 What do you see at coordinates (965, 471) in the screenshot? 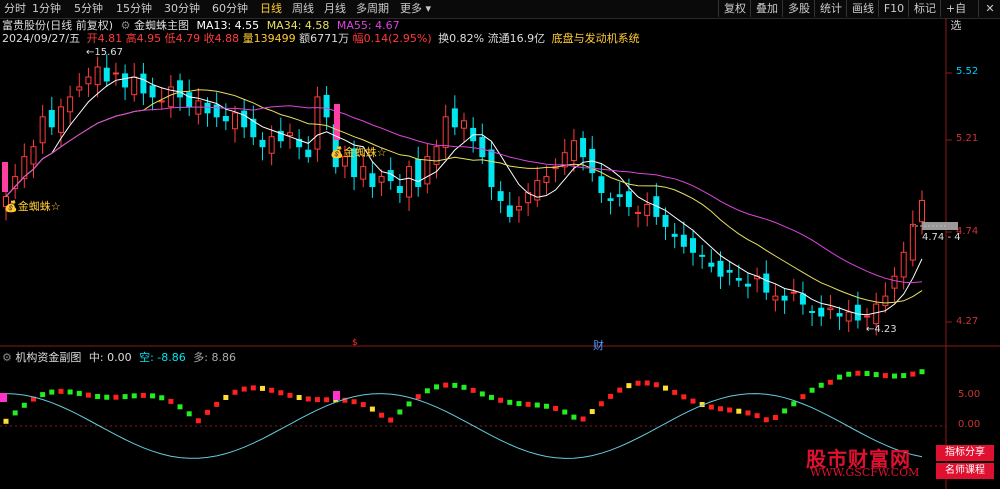
I see `tag-teacher-course: 名师课程` at bounding box center [965, 471].